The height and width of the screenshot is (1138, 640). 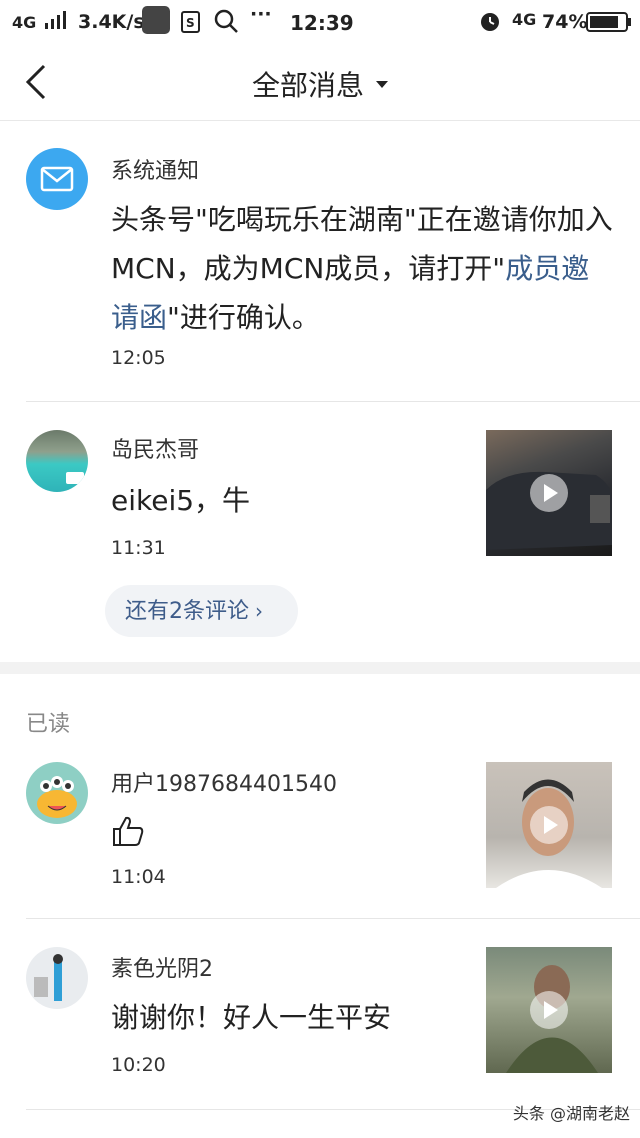 I want to click on message-time: 12:05, so click(x=138, y=358).